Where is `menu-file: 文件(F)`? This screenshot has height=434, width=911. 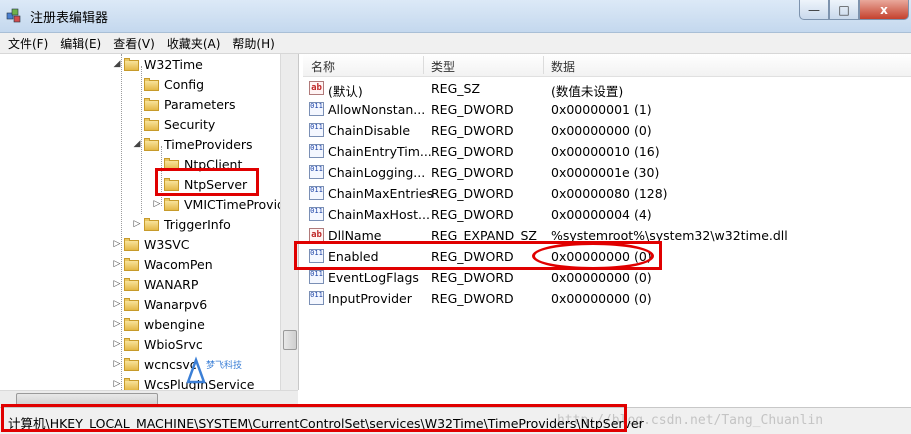 menu-file: 文件(F) is located at coordinates (27, 43).